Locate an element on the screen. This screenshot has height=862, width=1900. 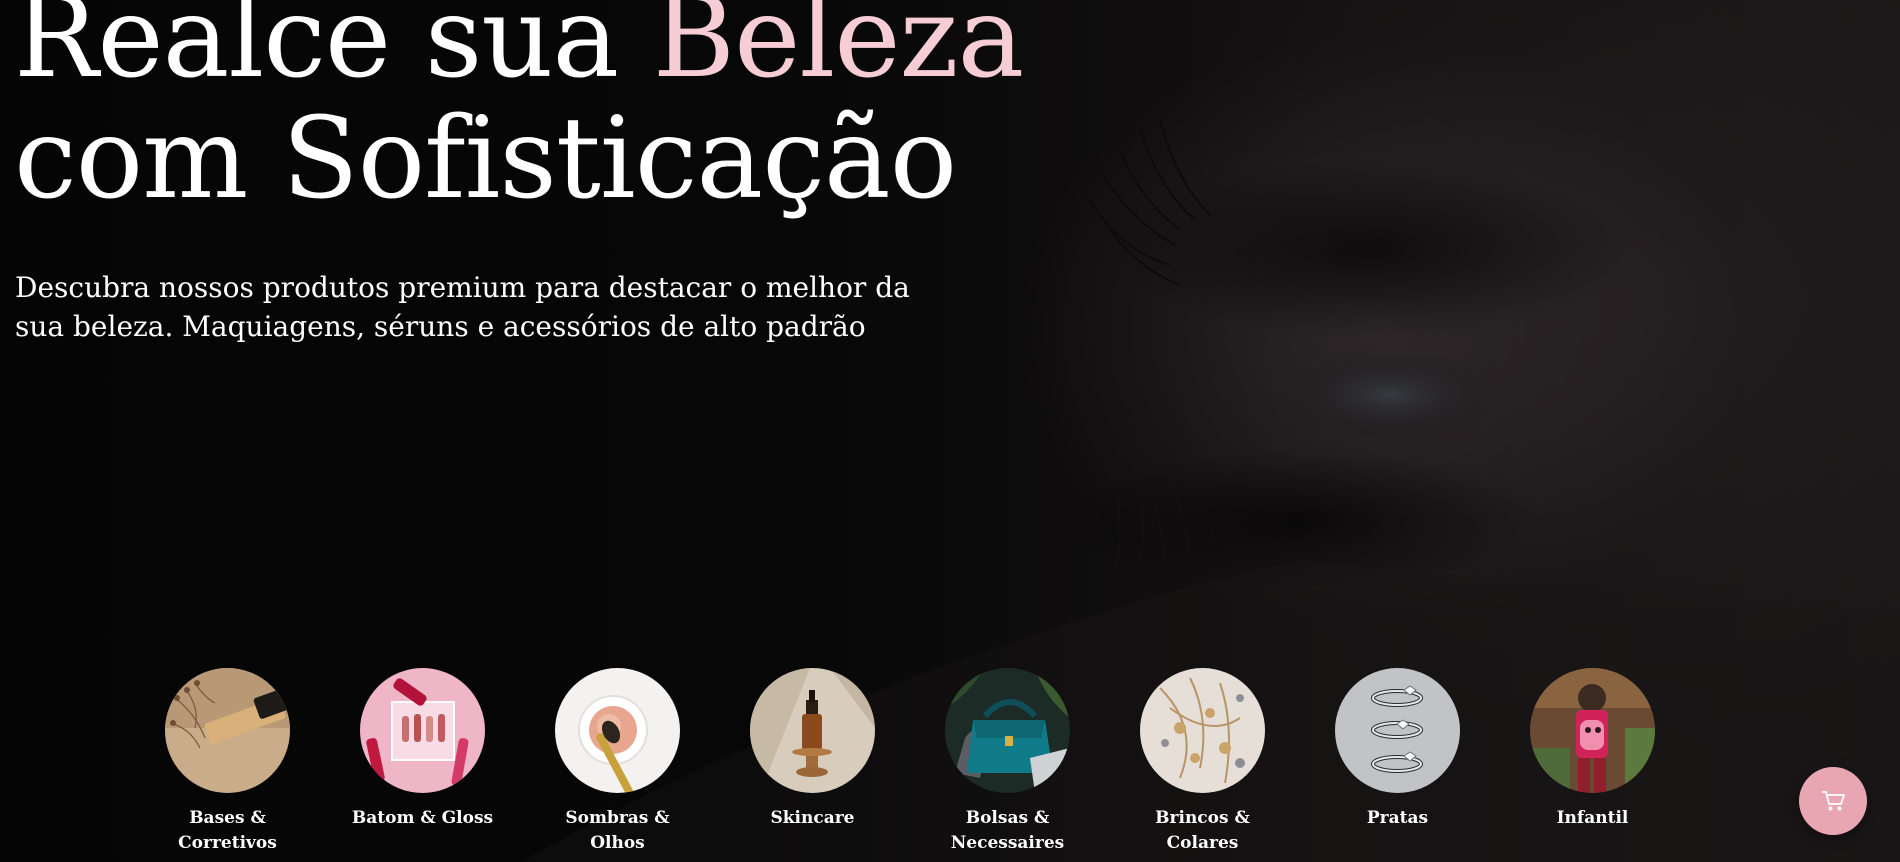
serum-bottle-image is located at coordinates (812, 730).